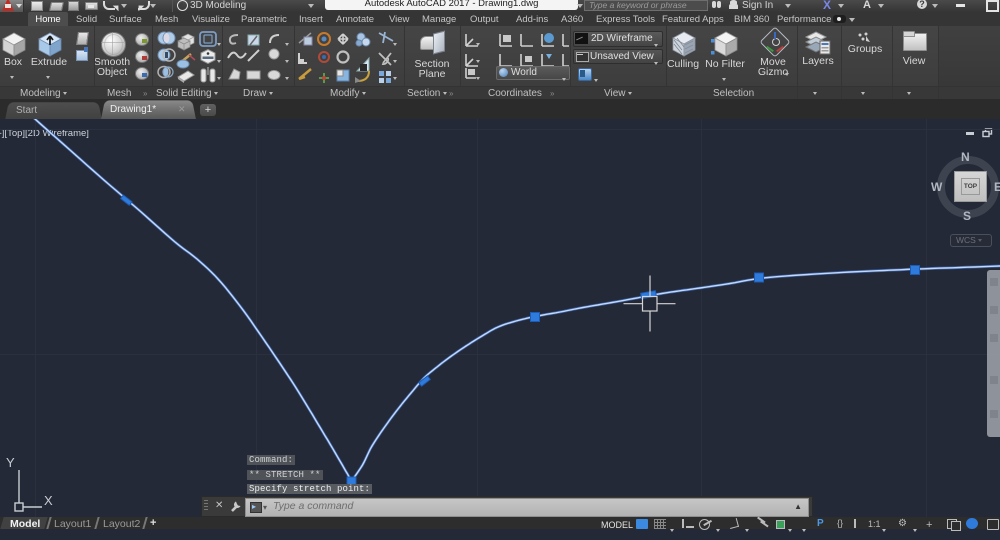 The image size is (1000, 540). What do you see at coordinates (48, 500) in the screenshot?
I see `svg-text: X` at bounding box center [48, 500].